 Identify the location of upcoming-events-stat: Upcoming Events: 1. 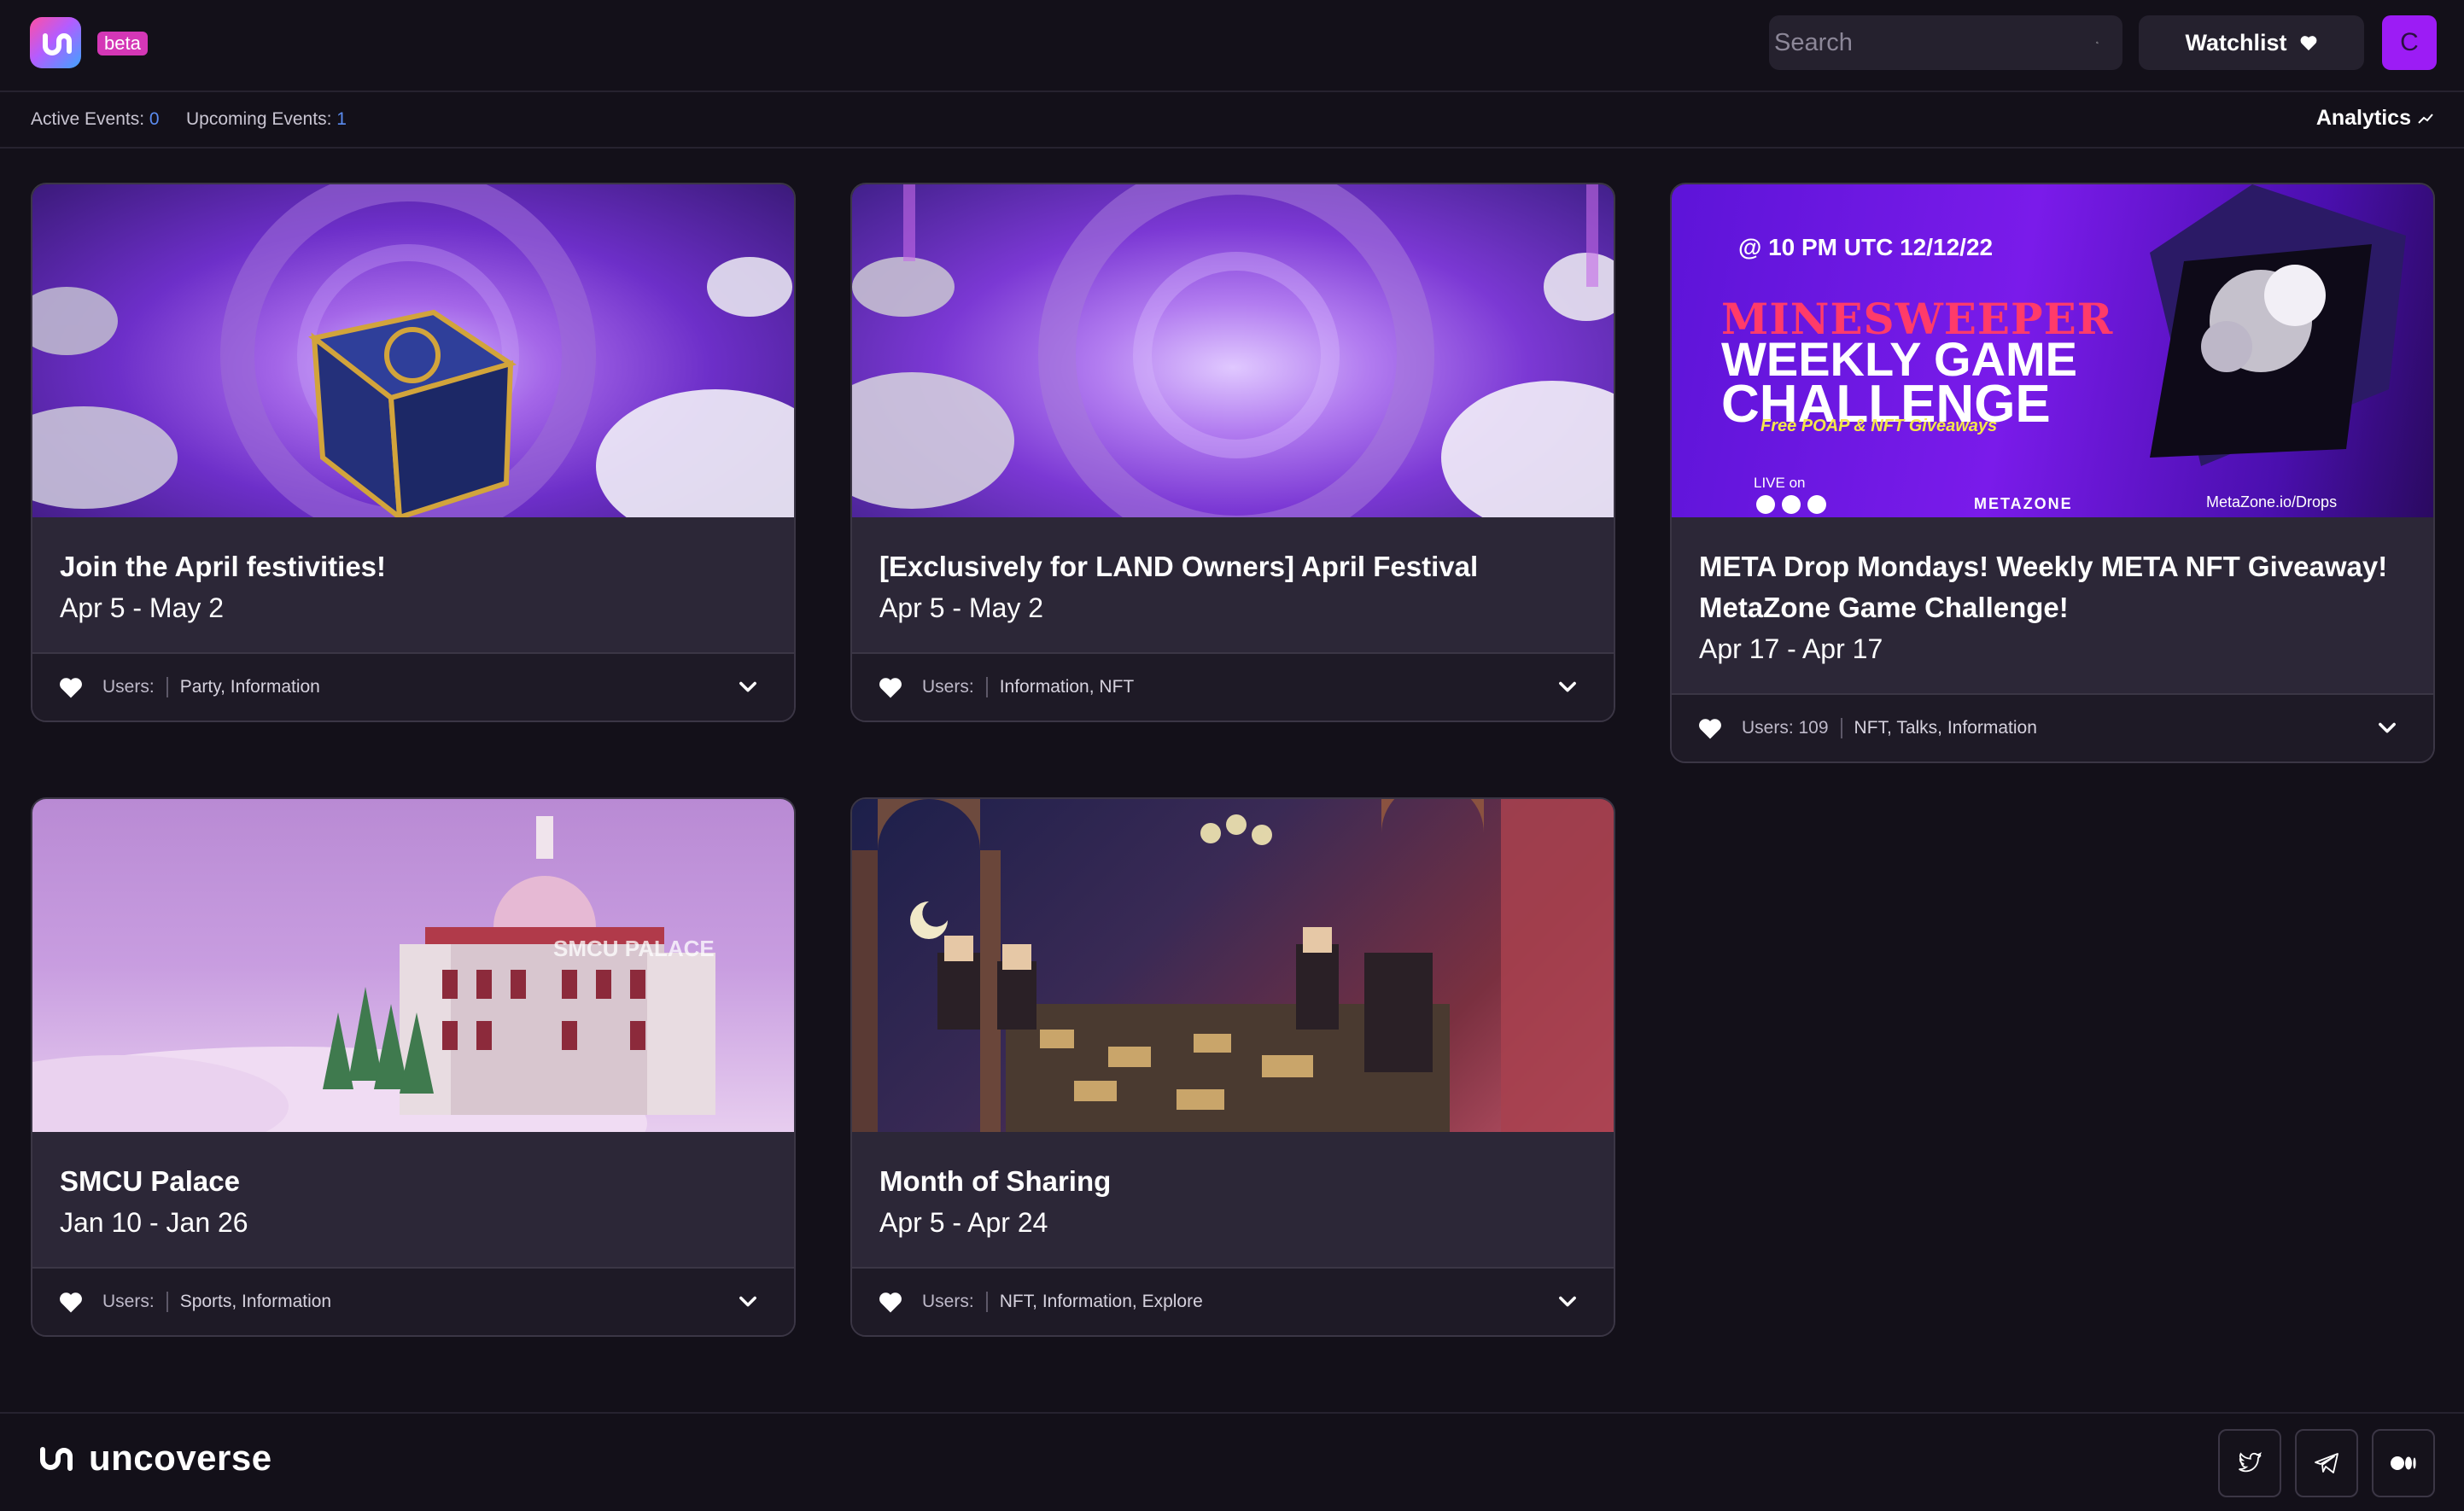
(266, 120).